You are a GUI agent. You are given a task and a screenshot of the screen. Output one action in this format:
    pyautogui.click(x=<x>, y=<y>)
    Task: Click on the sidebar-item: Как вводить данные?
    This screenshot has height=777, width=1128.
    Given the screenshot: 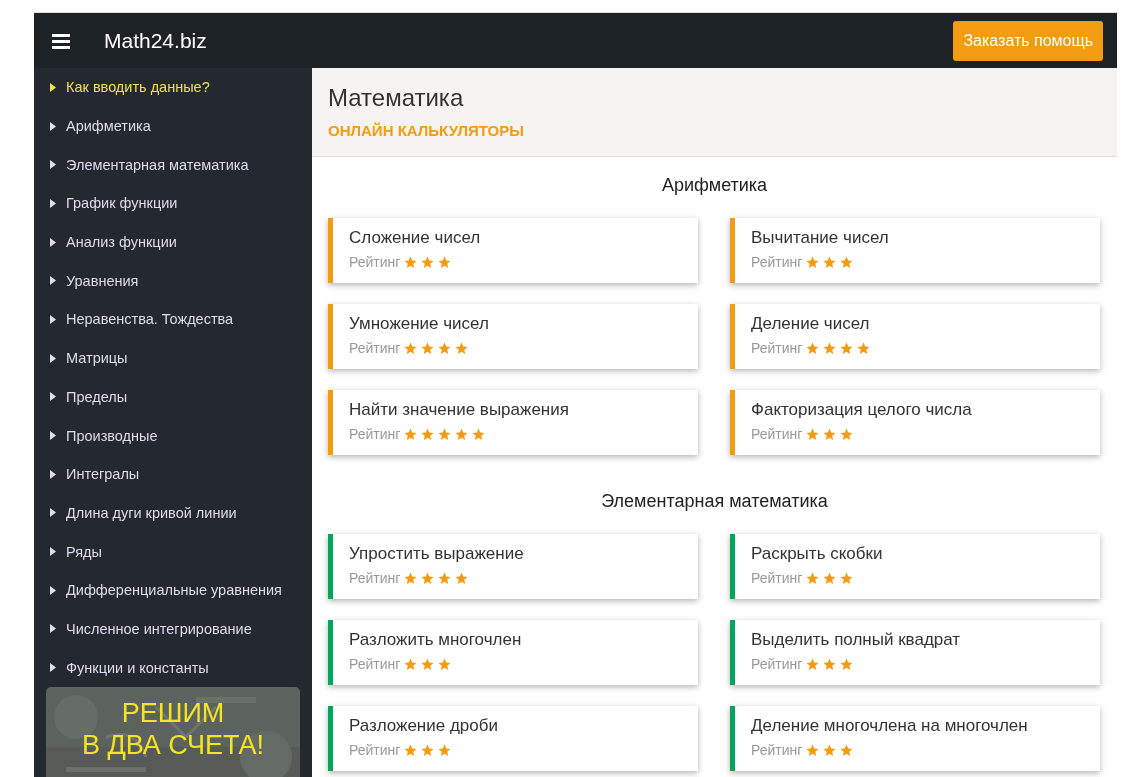 What is the action you would take?
    pyautogui.click(x=173, y=87)
    